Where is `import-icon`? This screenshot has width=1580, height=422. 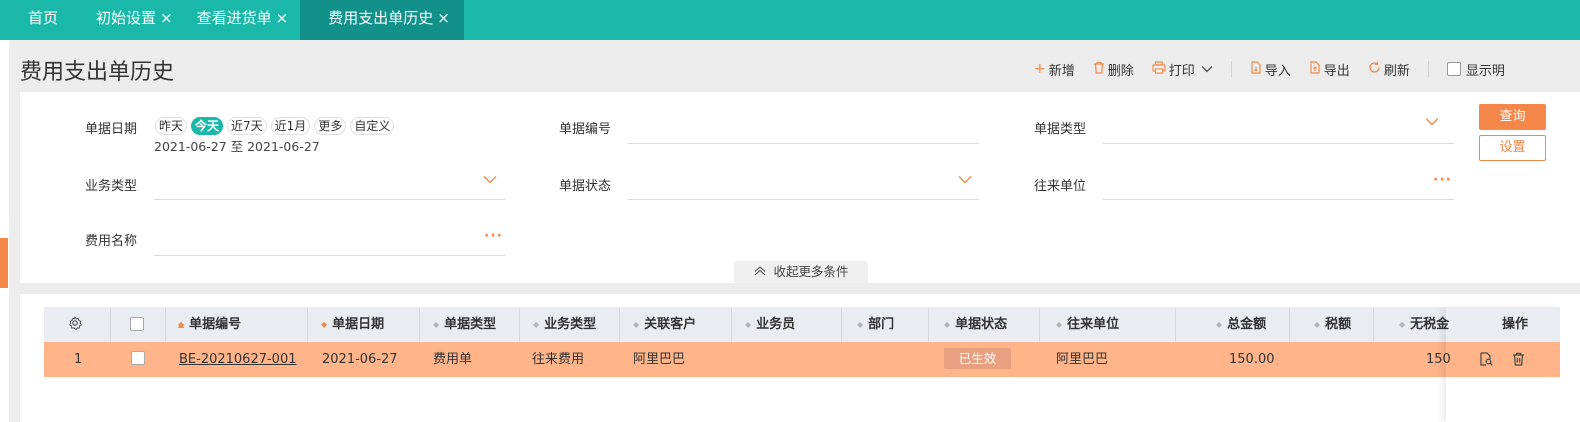 import-icon is located at coordinates (1256, 69).